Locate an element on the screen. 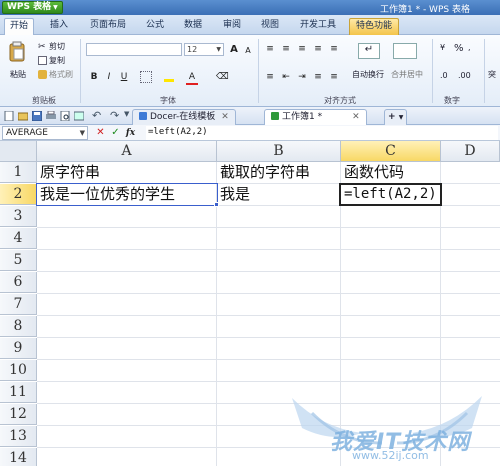  align-left-icon: ≡ is located at coordinates (318, 49).